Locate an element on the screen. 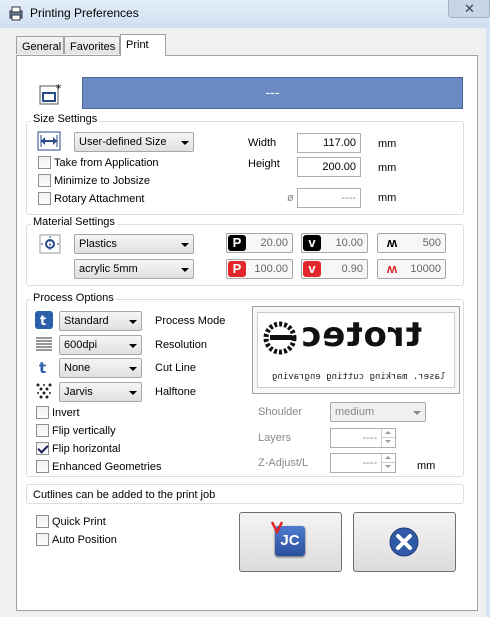 The width and height of the screenshot is (490, 617). minimize-checkbox is located at coordinates (44, 180).